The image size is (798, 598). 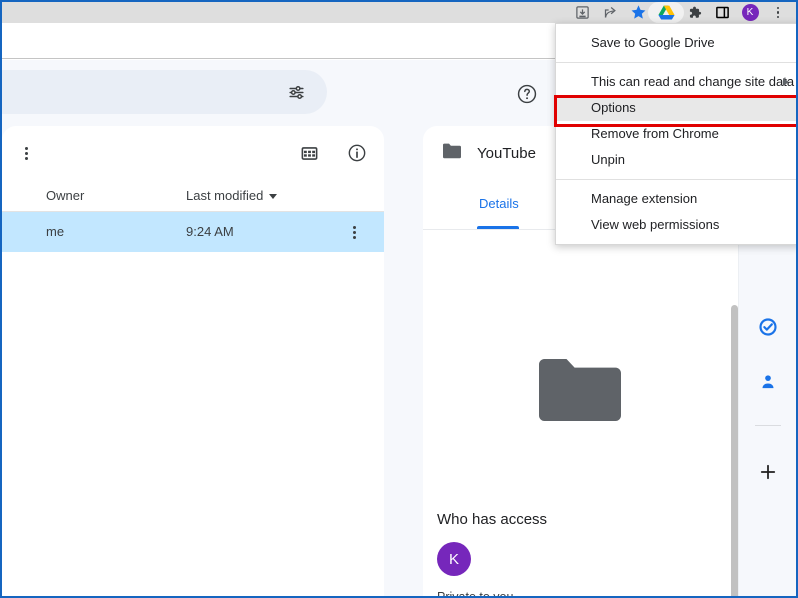 What do you see at coordinates (492, 519) in the screenshot?
I see `who-has-access-heading: Who has access` at bounding box center [492, 519].